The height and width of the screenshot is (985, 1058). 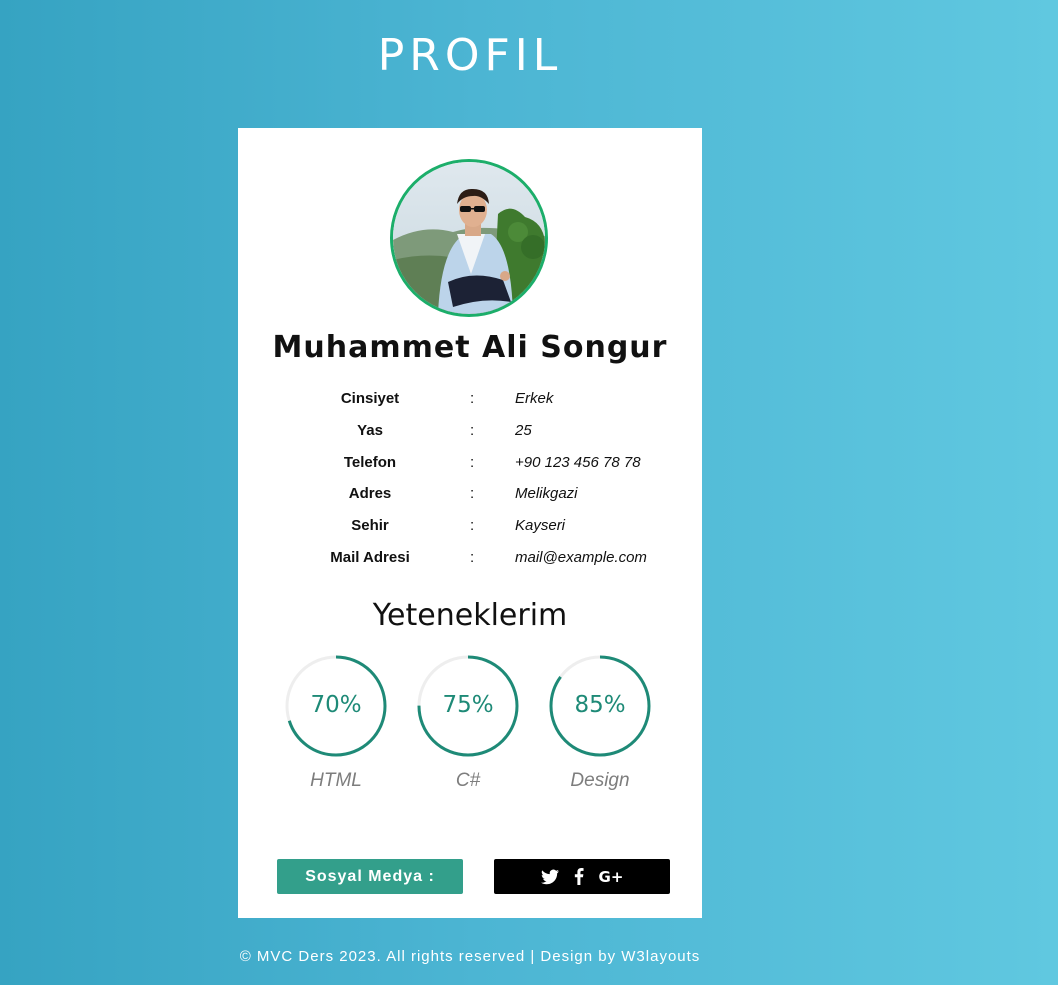 I want to click on info-row-phone: Telefon : +90 123 456 78 78, so click(x=470, y=470).